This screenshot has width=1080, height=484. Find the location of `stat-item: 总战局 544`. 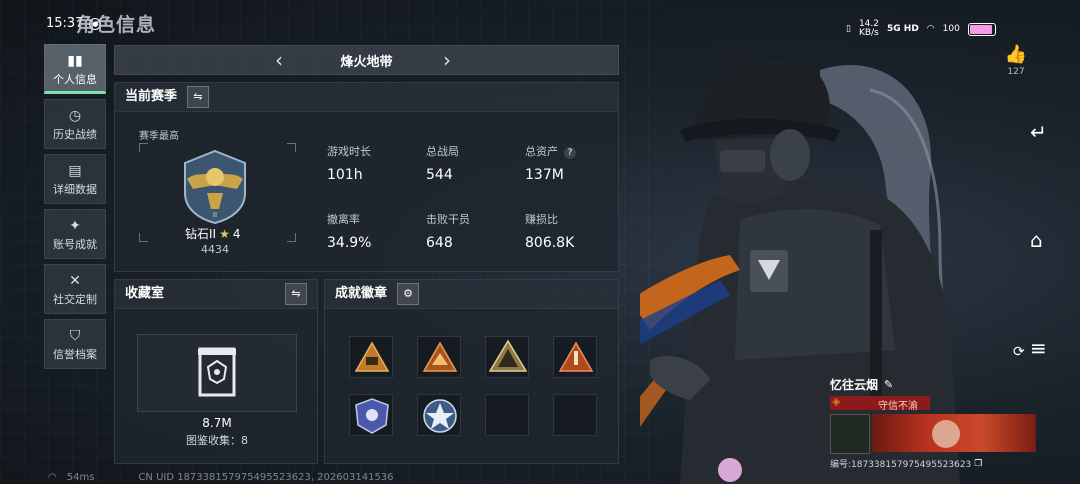

stat-item: 总战局 544 is located at coordinates (442, 163).